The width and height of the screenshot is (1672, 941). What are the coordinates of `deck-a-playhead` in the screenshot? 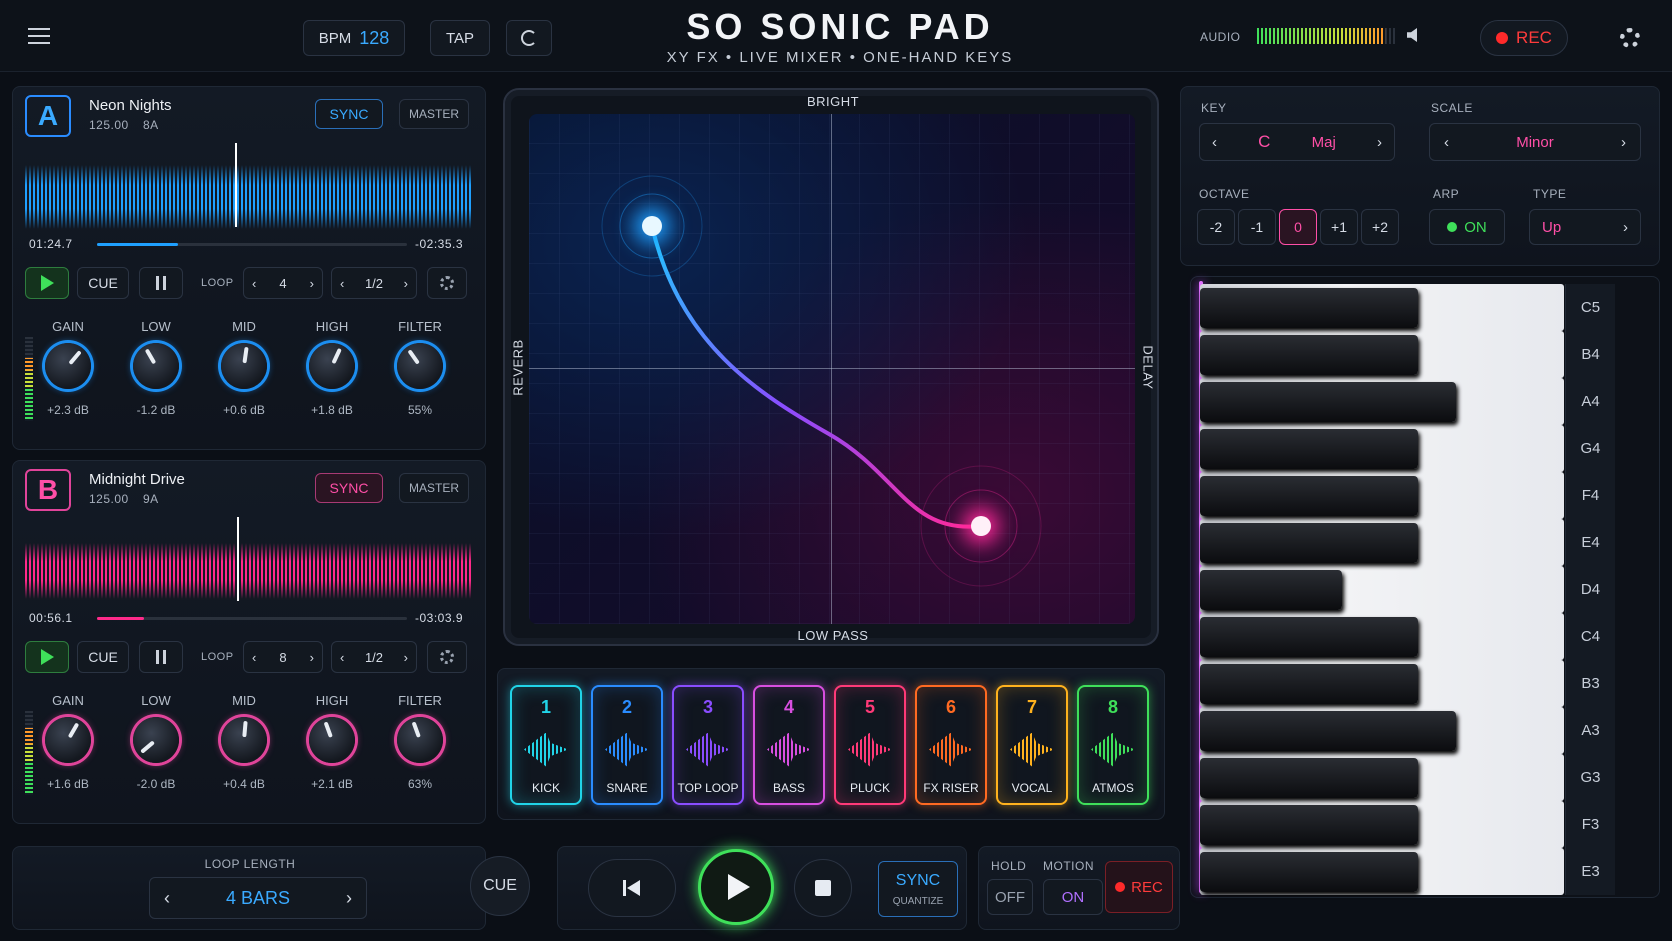 It's located at (236, 185).